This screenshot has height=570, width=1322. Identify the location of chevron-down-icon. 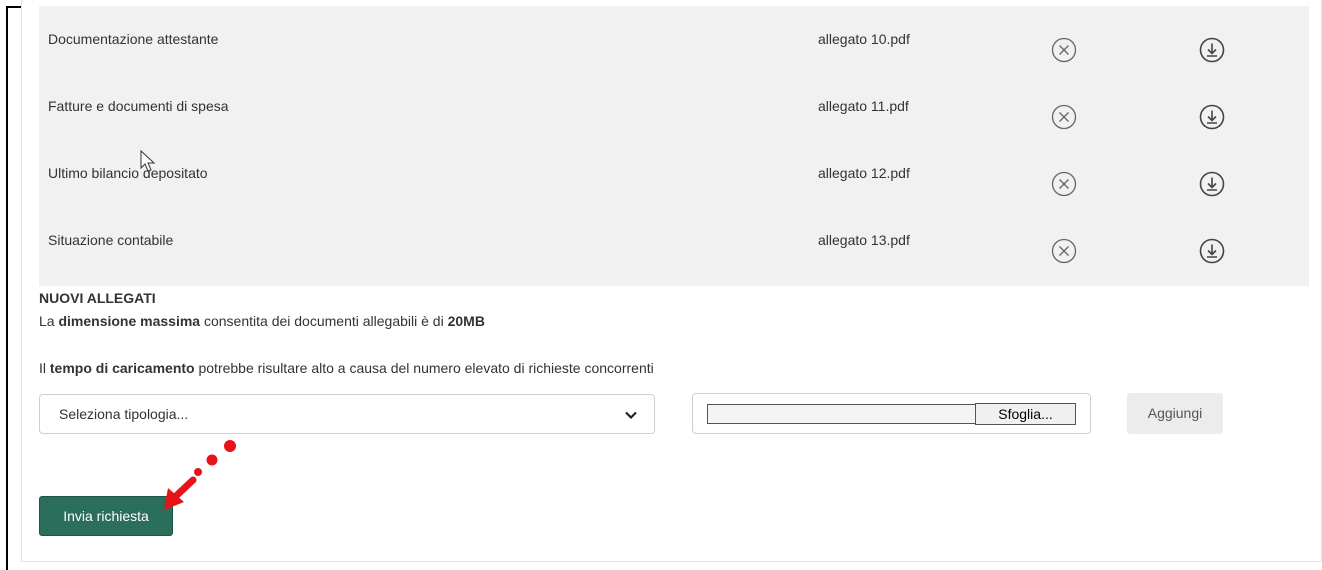
(631, 415).